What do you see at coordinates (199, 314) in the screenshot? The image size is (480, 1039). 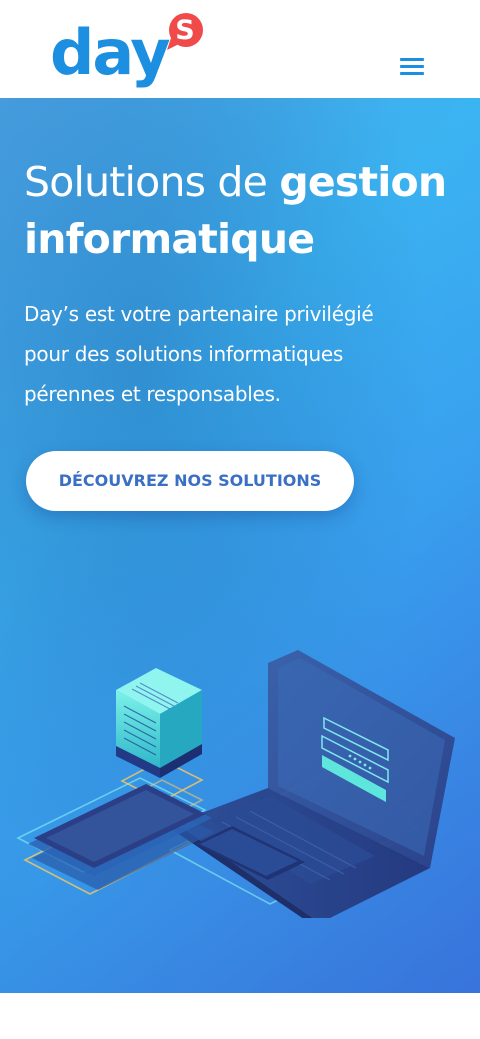 I see `hero-description-line: Day’s est votre partenaire privilégié` at bounding box center [199, 314].